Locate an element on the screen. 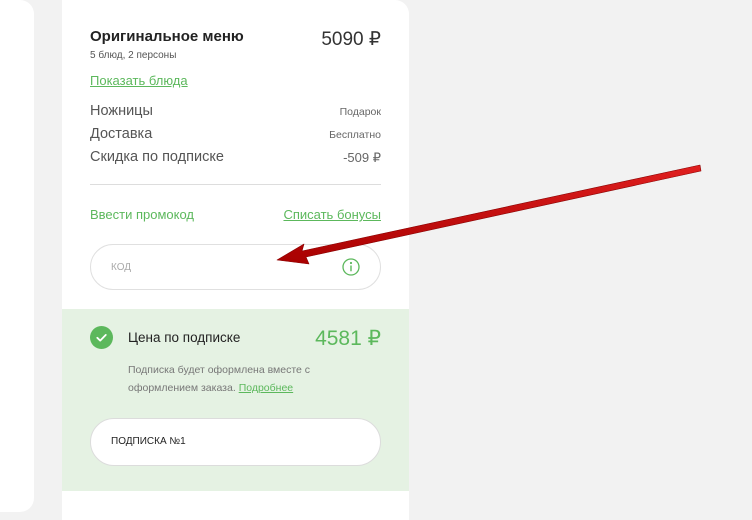  menu-title: Оригинальное меню is located at coordinates (167, 36).